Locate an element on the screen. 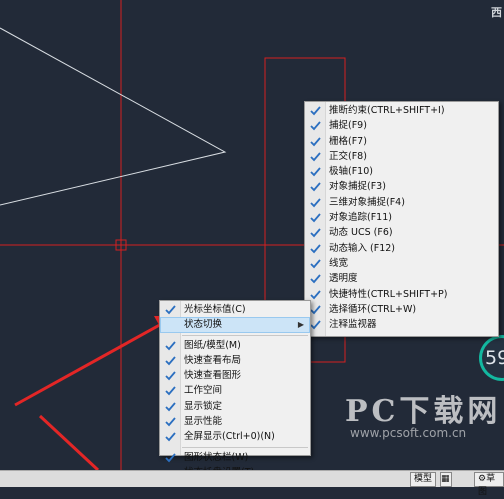 The width and height of the screenshot is (504, 499). menu-item-show-lock: 显示锁定 is located at coordinates (235, 406).